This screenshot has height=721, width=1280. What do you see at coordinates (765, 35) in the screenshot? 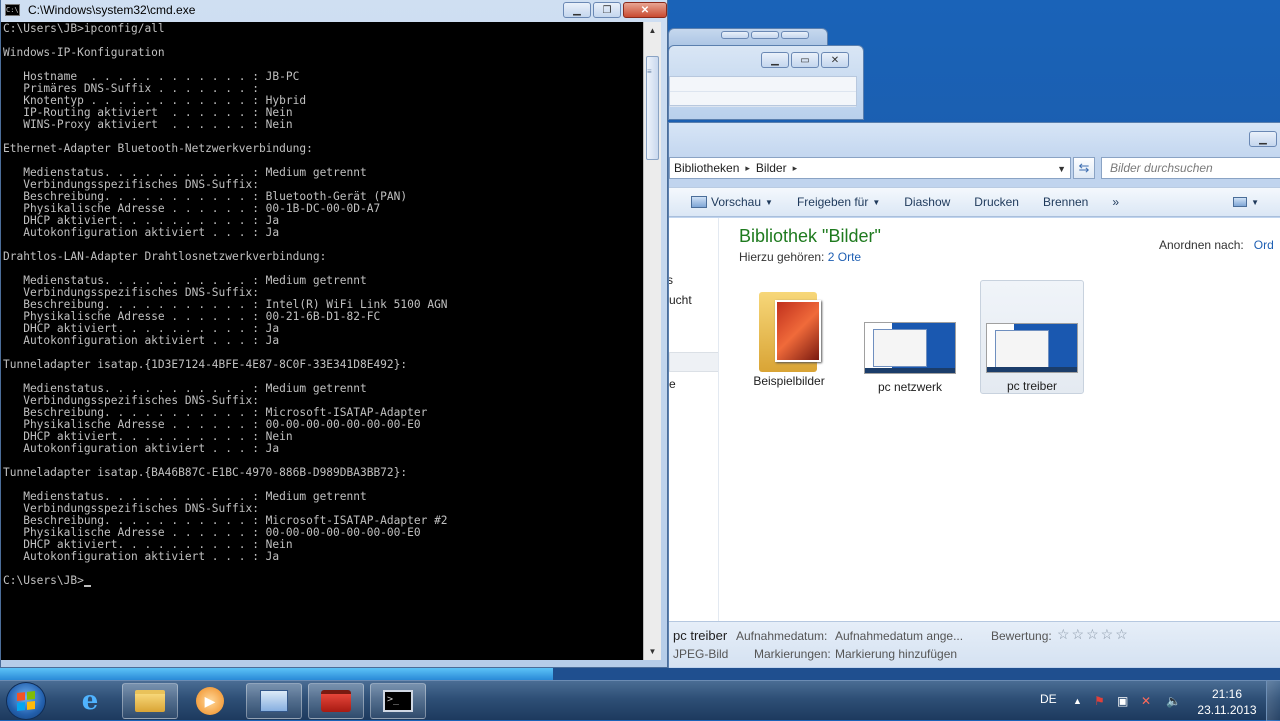
I see `maximize-button` at bounding box center [765, 35].